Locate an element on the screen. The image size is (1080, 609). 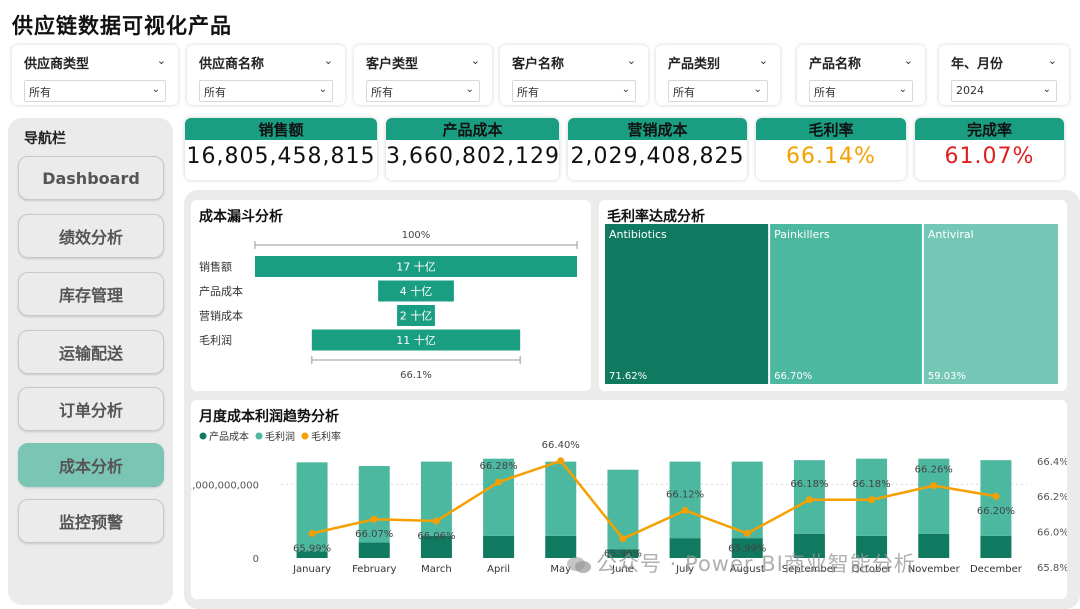
funnel-value-label: 2 十亿 is located at coordinates (416, 316).